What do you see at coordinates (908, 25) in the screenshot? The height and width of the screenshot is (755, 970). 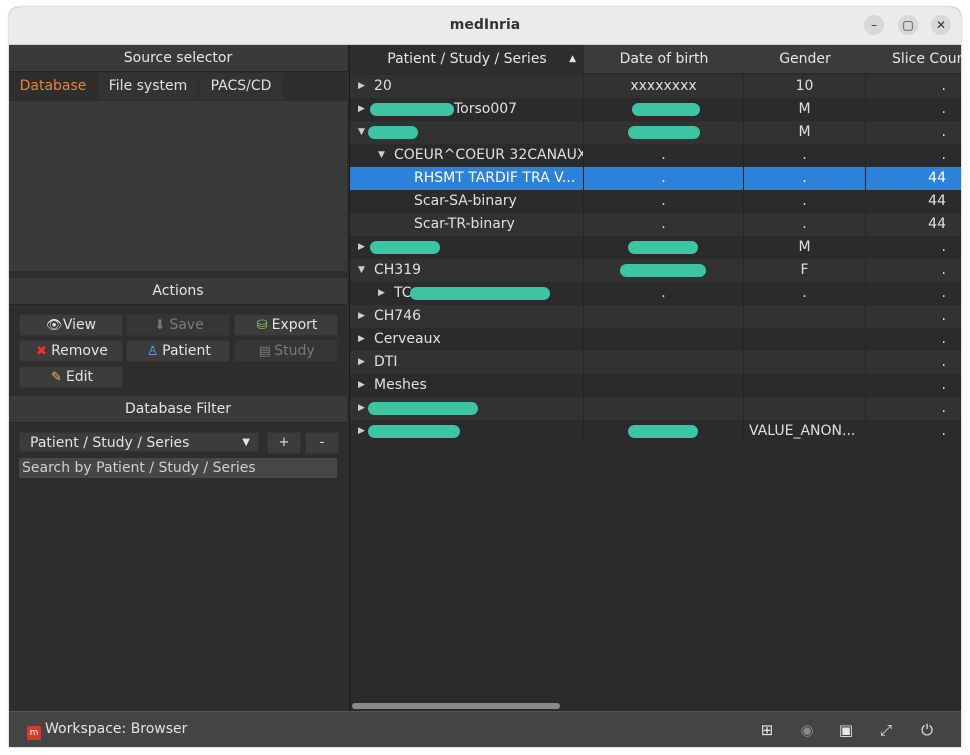 I see `maximize-icon: ▢` at bounding box center [908, 25].